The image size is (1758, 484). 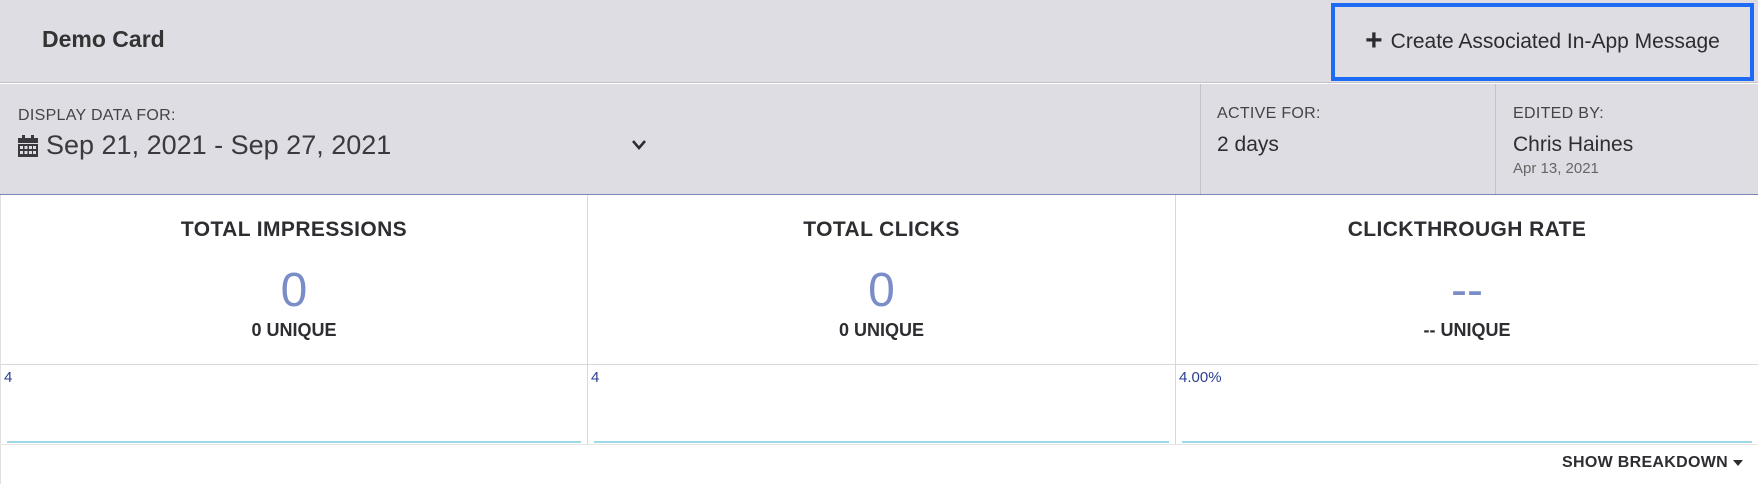 What do you see at coordinates (1467, 229) in the screenshot?
I see `stat-title: CLICKTHROUGH RATE` at bounding box center [1467, 229].